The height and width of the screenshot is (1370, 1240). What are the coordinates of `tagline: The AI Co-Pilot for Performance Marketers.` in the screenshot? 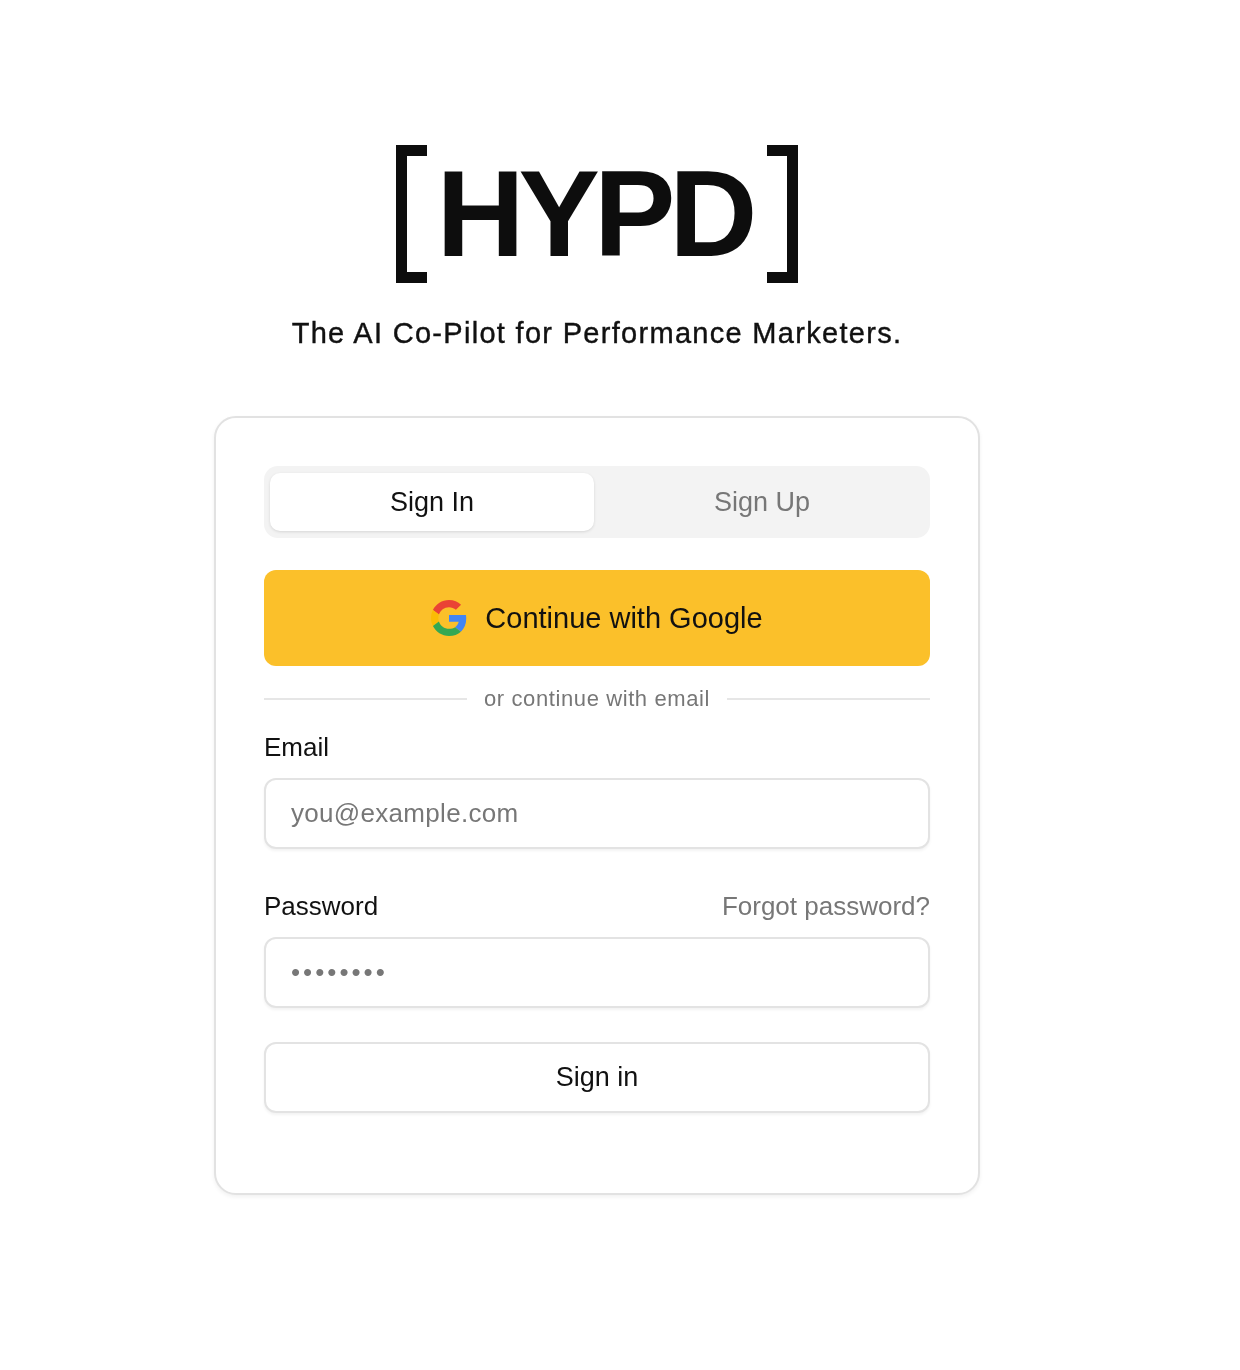 It's located at (597, 333).